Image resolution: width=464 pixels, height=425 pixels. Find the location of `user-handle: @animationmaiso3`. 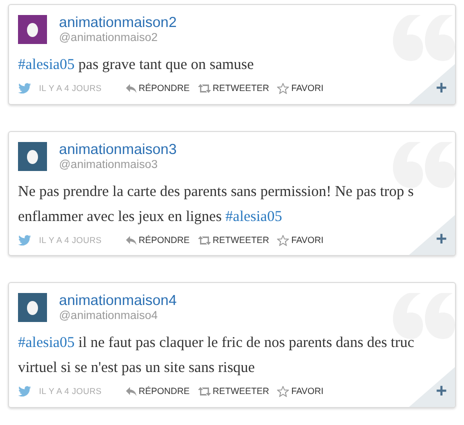

user-handle: @animationmaiso3 is located at coordinates (109, 165).